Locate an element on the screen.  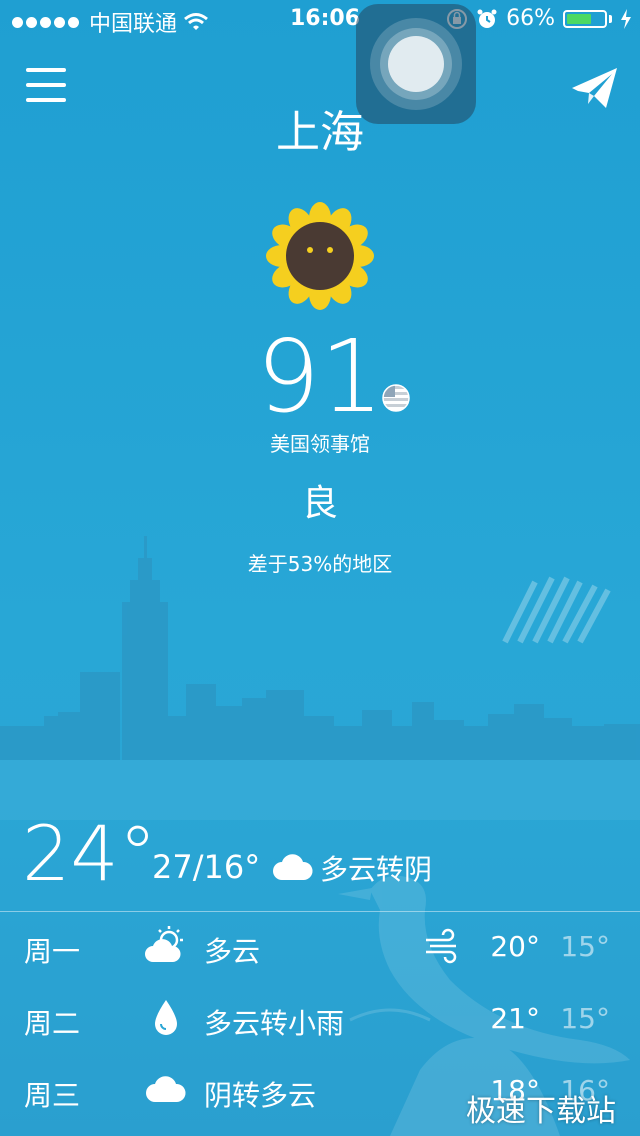
forecast-condition: 阴转多云 is located at coordinates (260, 1095).